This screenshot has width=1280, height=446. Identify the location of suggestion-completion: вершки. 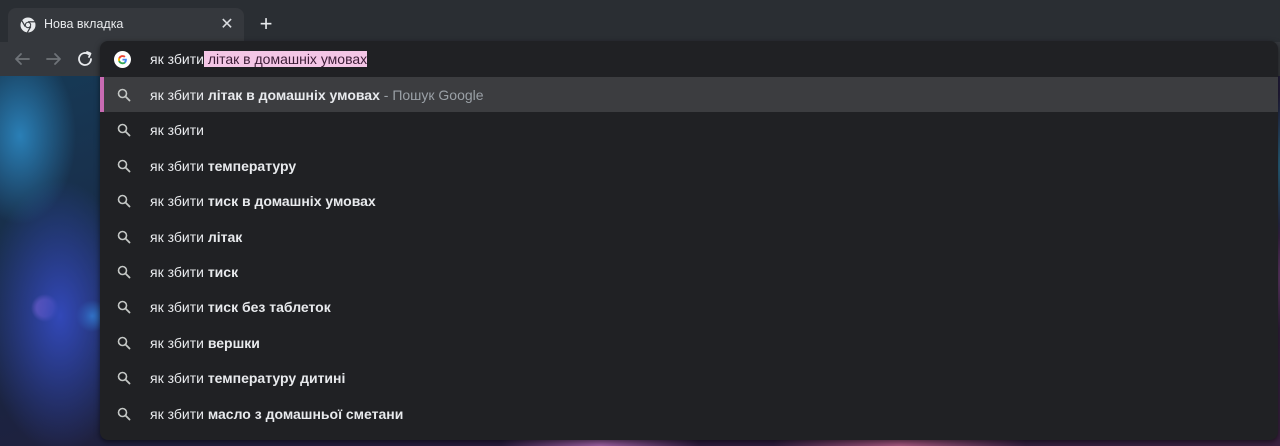
(231, 342).